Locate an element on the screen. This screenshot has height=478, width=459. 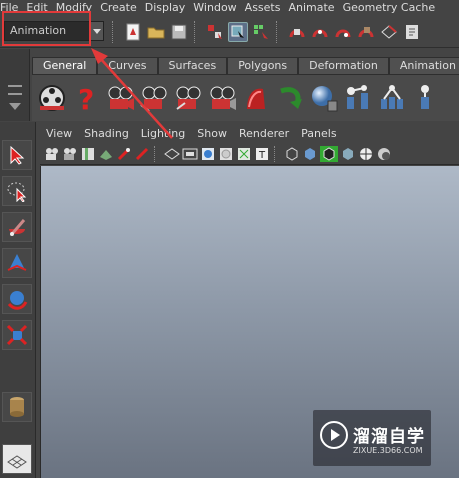
menu-geometry-cache: Geometry Cache is located at coordinates (389, 8).